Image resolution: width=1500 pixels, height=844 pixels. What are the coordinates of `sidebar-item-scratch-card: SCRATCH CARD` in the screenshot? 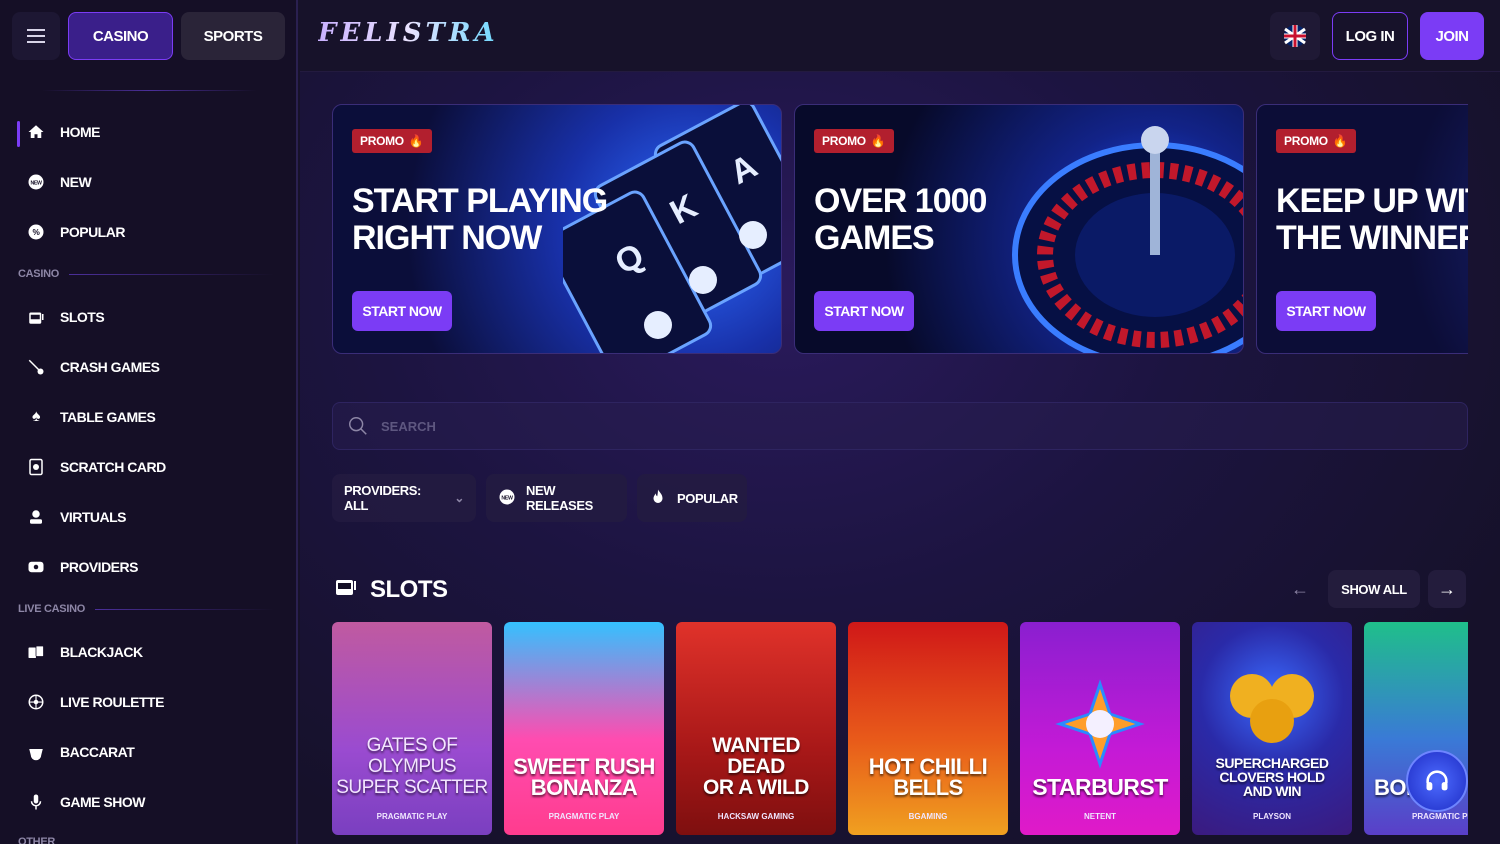 It's located at (149, 467).